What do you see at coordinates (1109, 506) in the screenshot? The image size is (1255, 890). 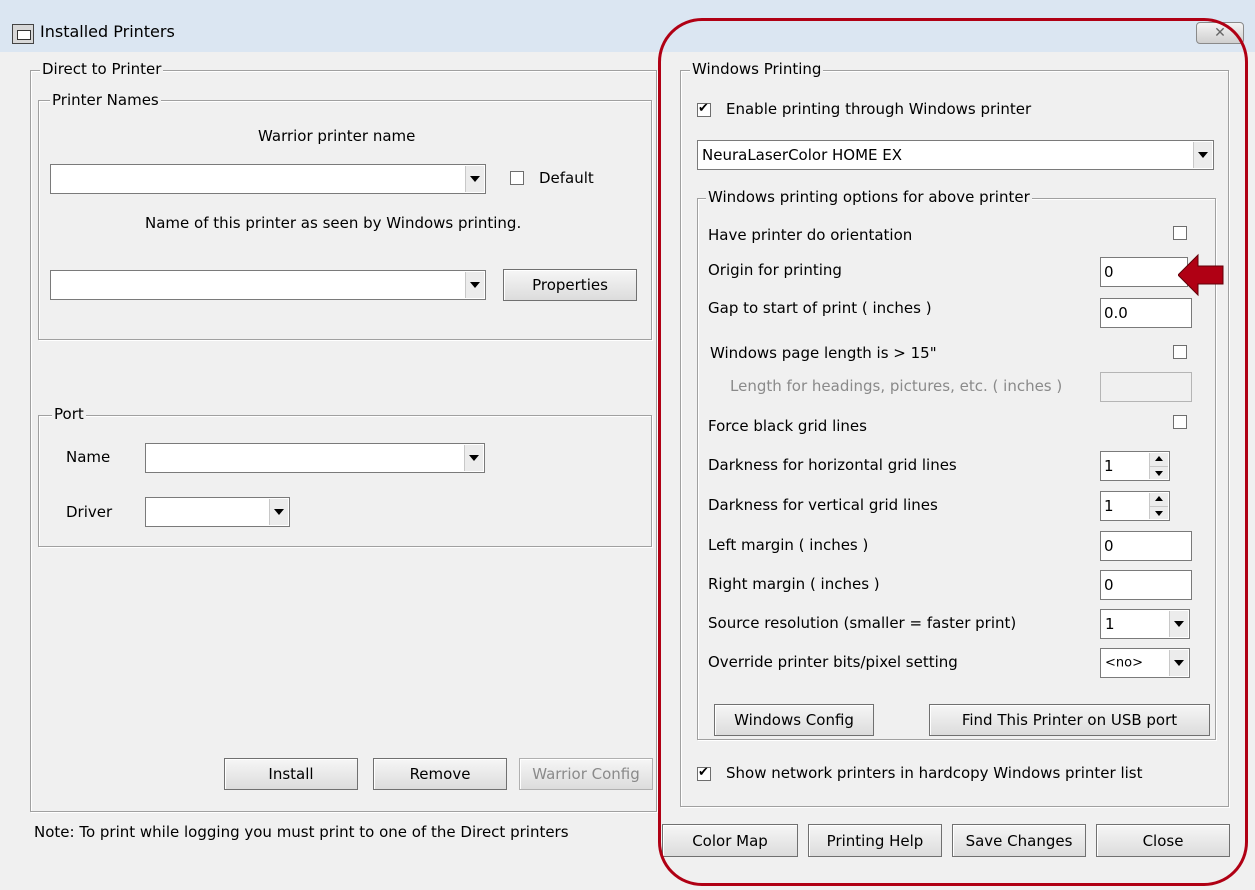 I see `darkness-vertical-value: 1` at bounding box center [1109, 506].